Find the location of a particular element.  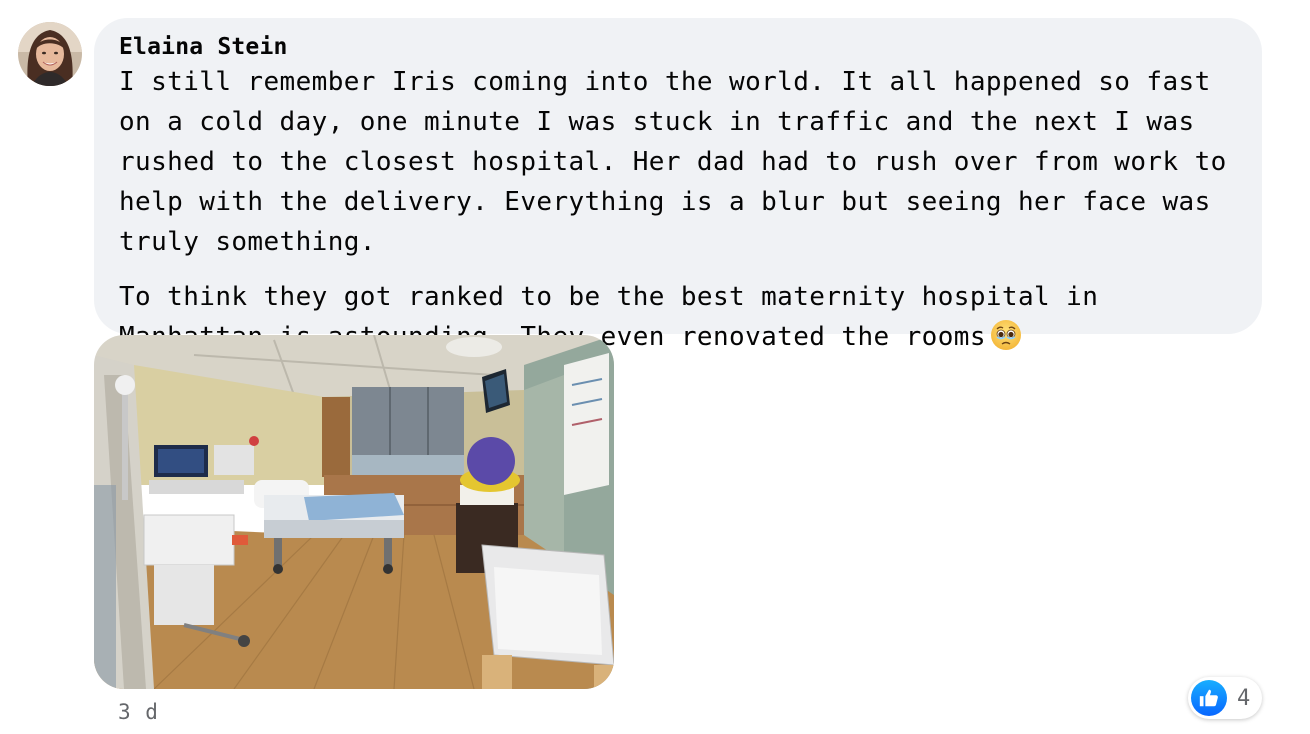

face-holding-back-tears-emoji is located at coordinates (1006, 341).